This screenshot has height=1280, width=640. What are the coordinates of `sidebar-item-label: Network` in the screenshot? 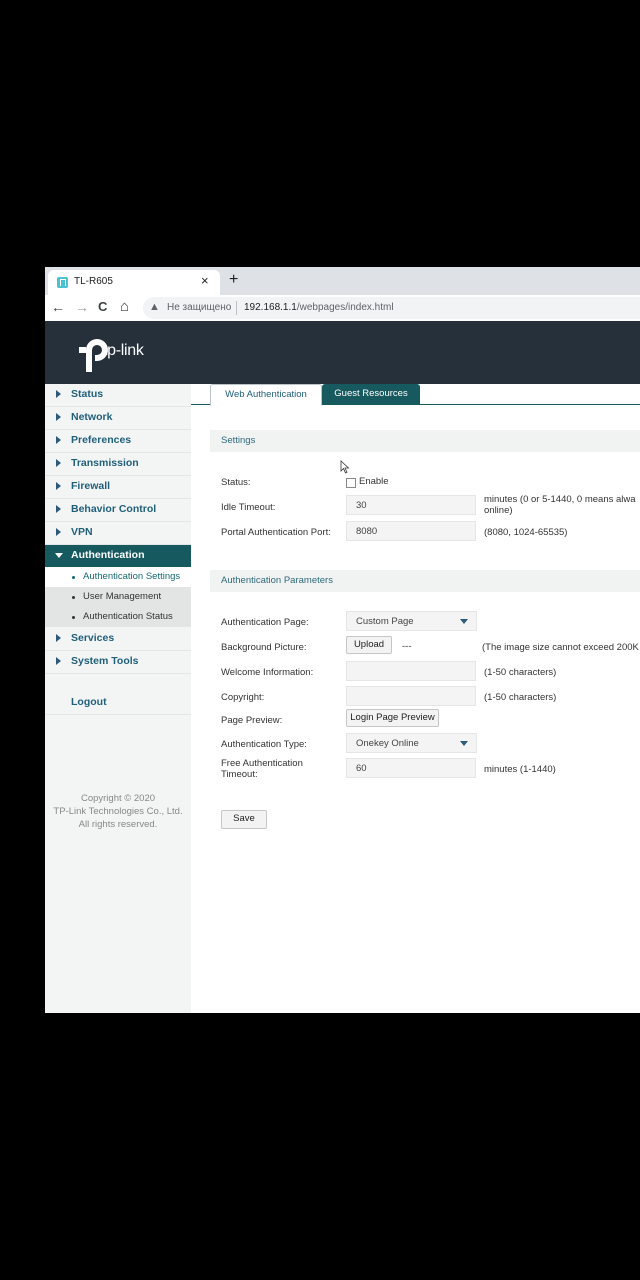 It's located at (92, 417).